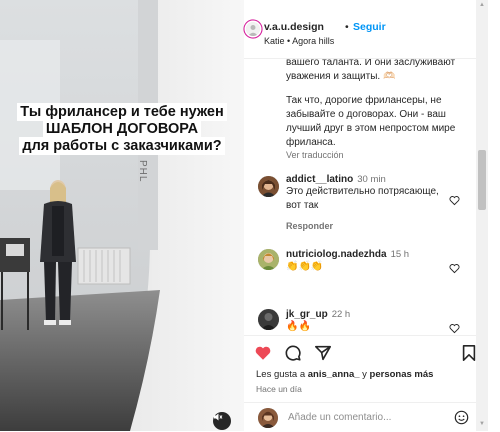  I want to click on comment-username: addict__latino, so click(319, 179).